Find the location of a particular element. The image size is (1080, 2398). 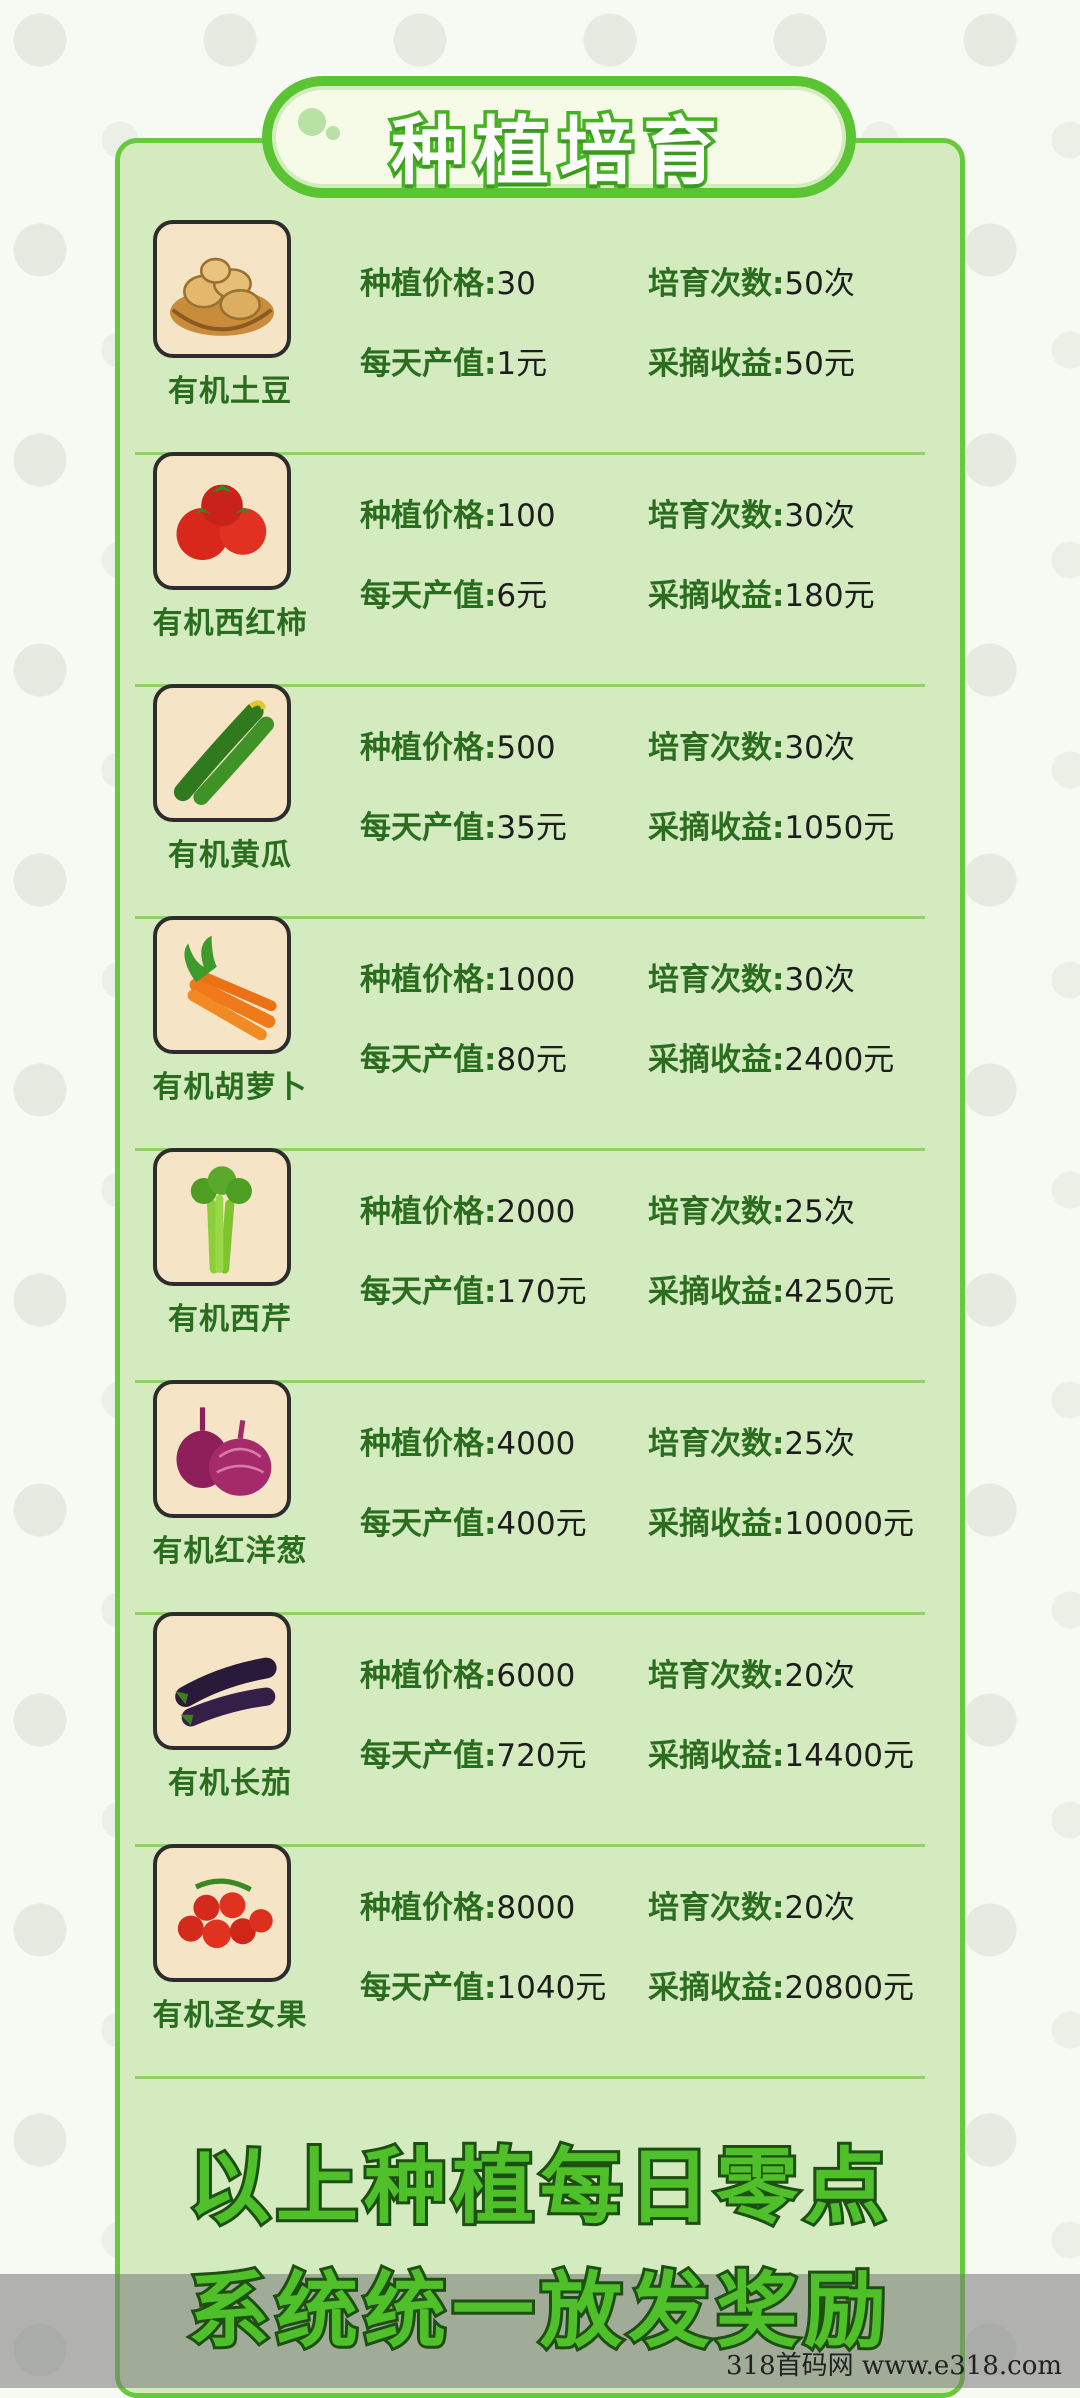

price-field: 种植价格:500 is located at coordinates (458, 748).